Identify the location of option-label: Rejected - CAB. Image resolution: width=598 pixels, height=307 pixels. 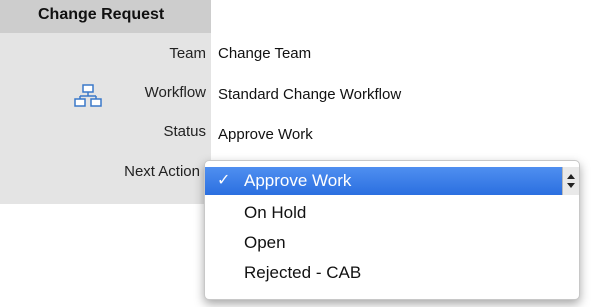
(303, 272).